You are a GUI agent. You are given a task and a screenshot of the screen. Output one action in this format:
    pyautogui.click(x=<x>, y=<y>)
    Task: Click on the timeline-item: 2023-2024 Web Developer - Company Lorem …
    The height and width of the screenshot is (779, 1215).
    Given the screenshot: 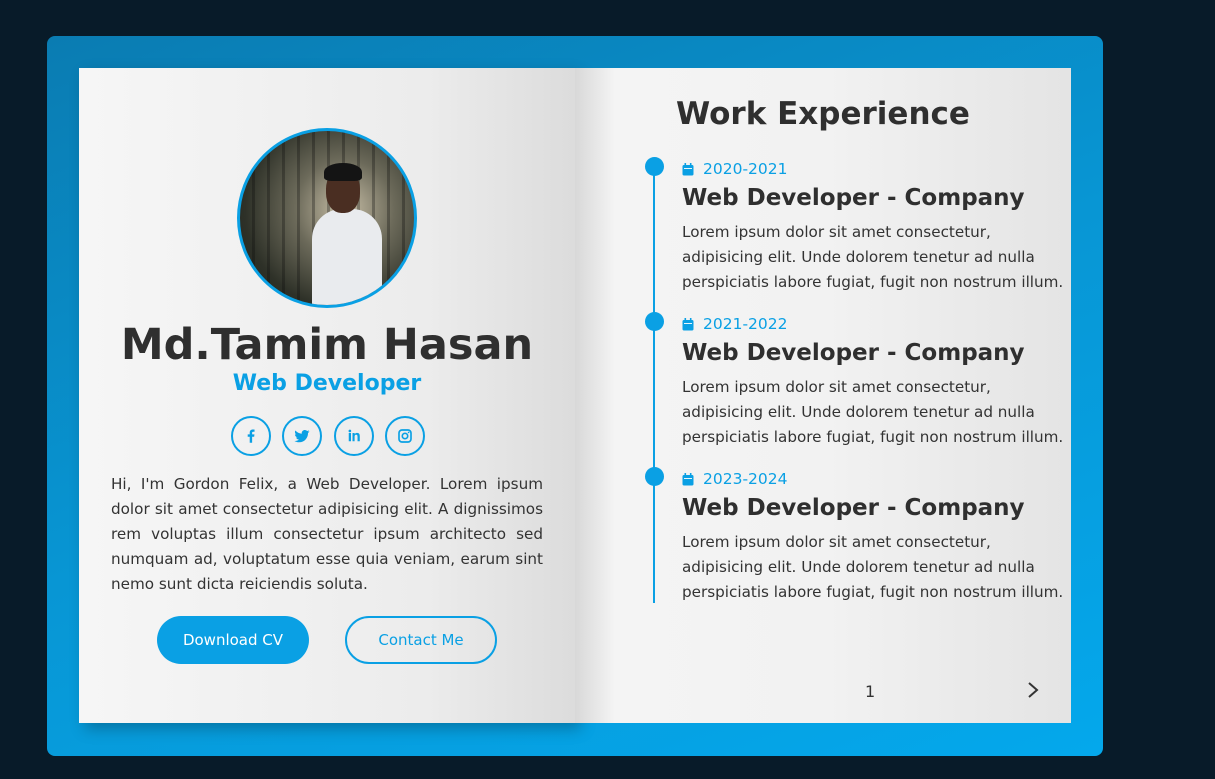 What is the action you would take?
    pyautogui.click(x=823, y=542)
    